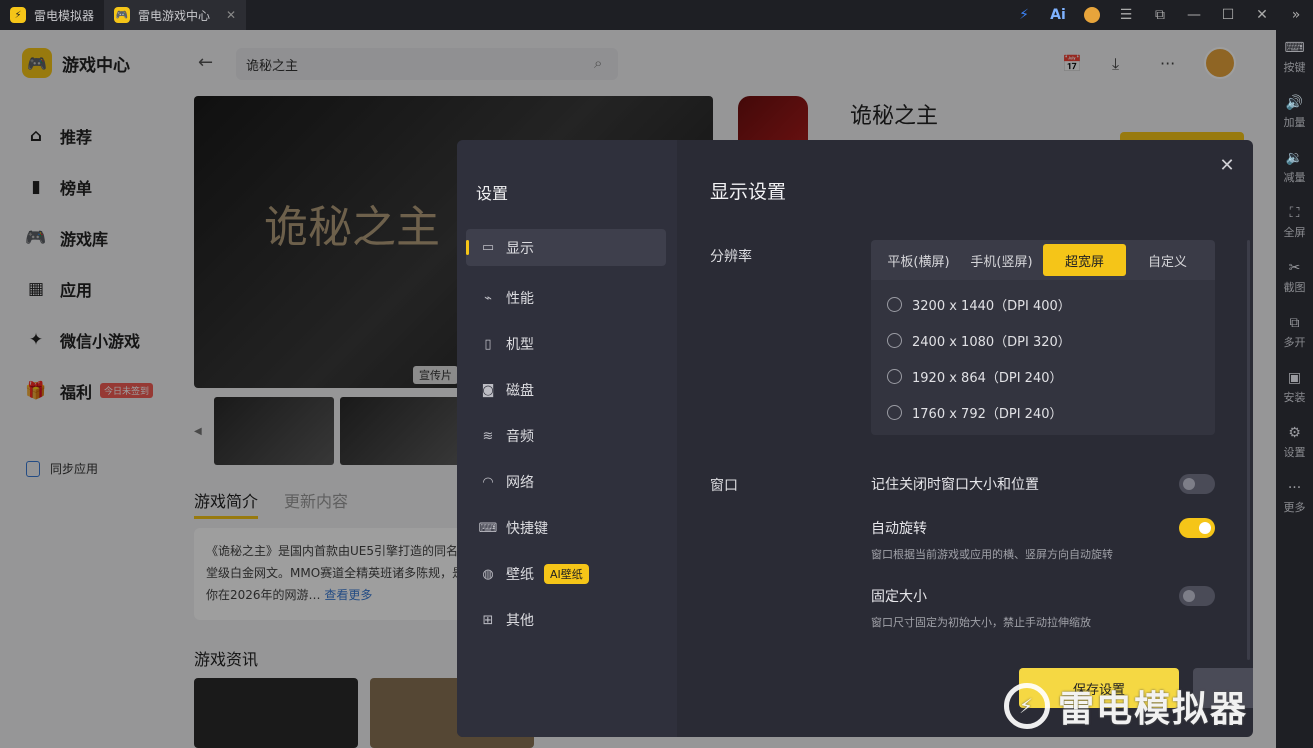  I want to click on auto-rotate-toggle, so click(1197, 528).